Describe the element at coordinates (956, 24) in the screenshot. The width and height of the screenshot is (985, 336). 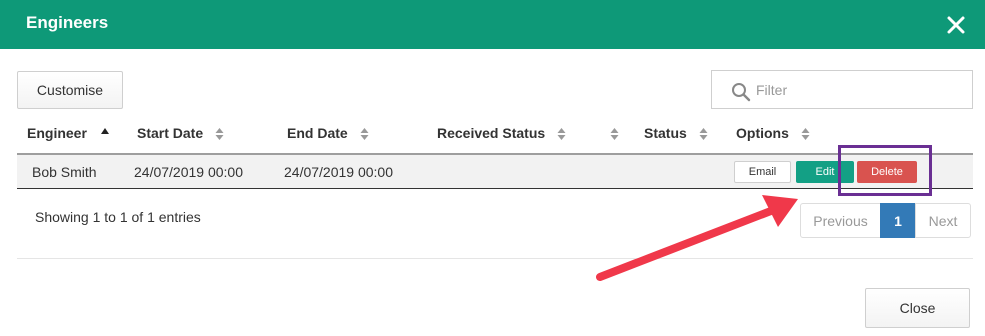
I see `close-icon` at that location.